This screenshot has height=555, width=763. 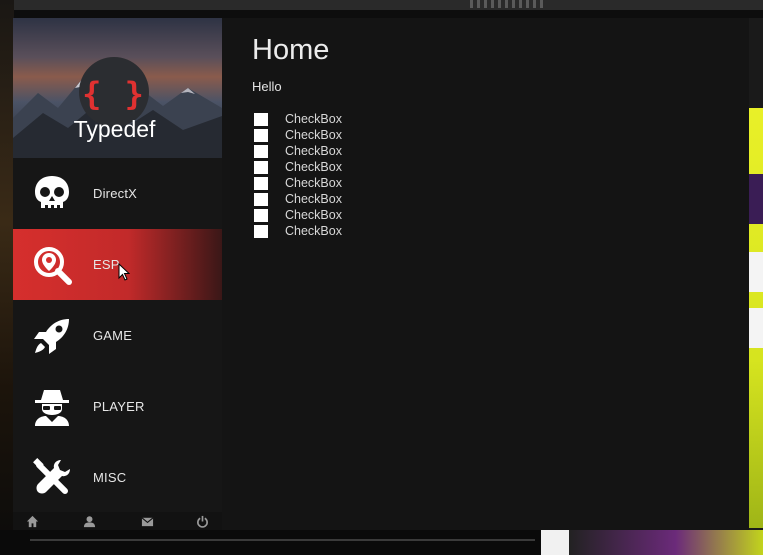 What do you see at coordinates (51, 475) in the screenshot?
I see `tools-icon` at bounding box center [51, 475].